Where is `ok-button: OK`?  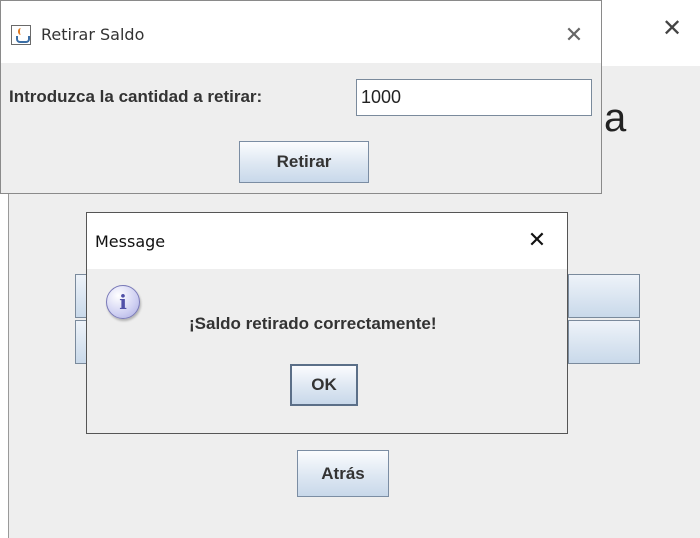 ok-button: OK is located at coordinates (324, 385).